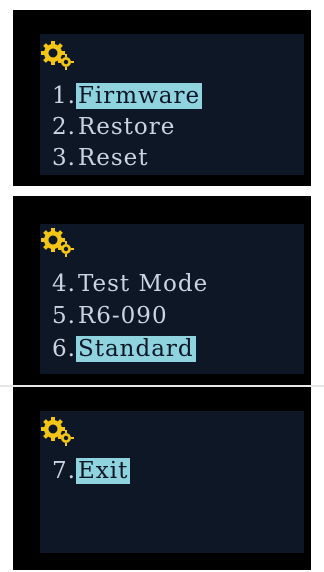 This screenshot has width=324, height=572. I want to click on menu-item-label: Firmware, so click(139, 96).